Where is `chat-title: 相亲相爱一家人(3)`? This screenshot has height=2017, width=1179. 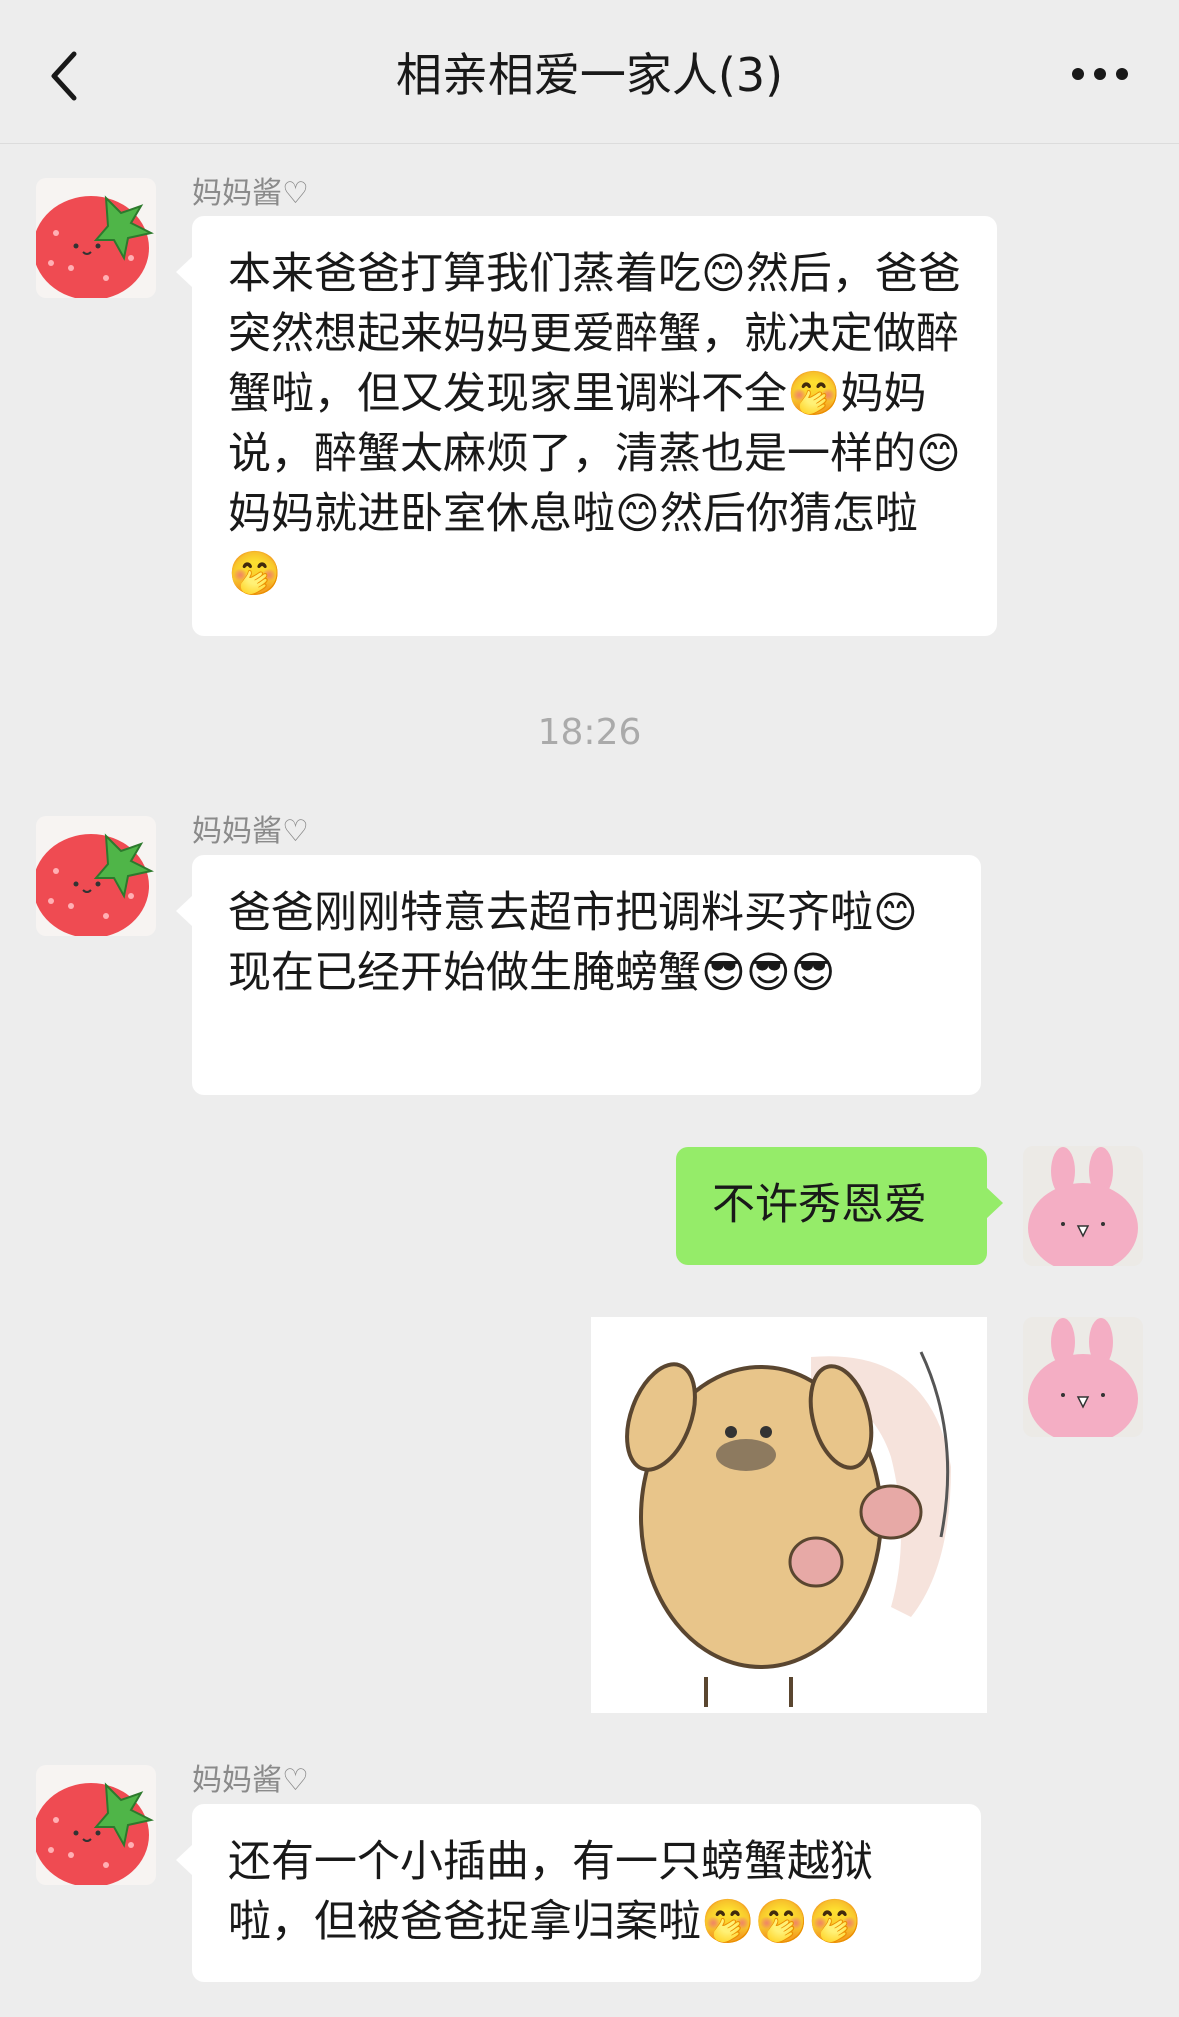 chat-title: 相亲相爱一家人(3) is located at coordinates (589, 75).